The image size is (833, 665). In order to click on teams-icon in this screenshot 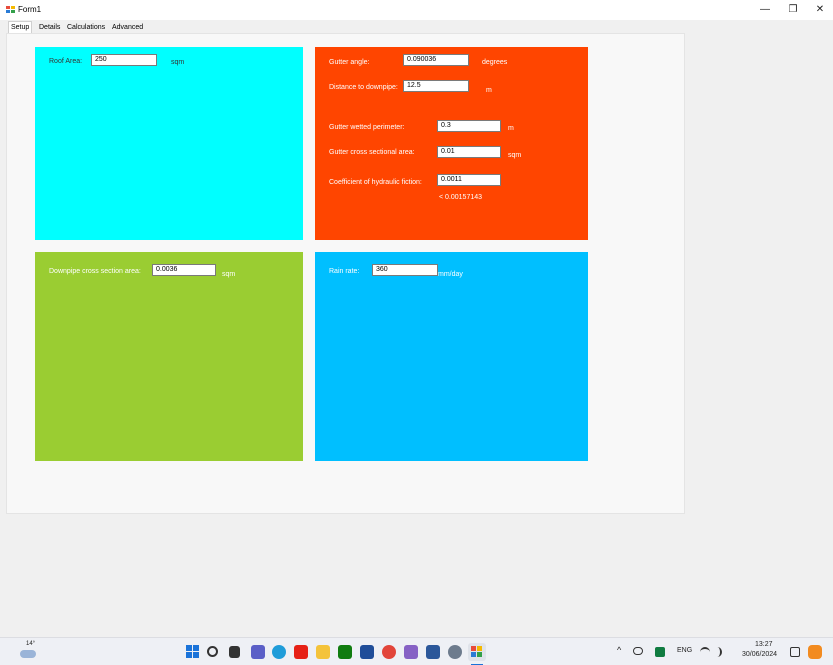, I will do `click(258, 652)`.